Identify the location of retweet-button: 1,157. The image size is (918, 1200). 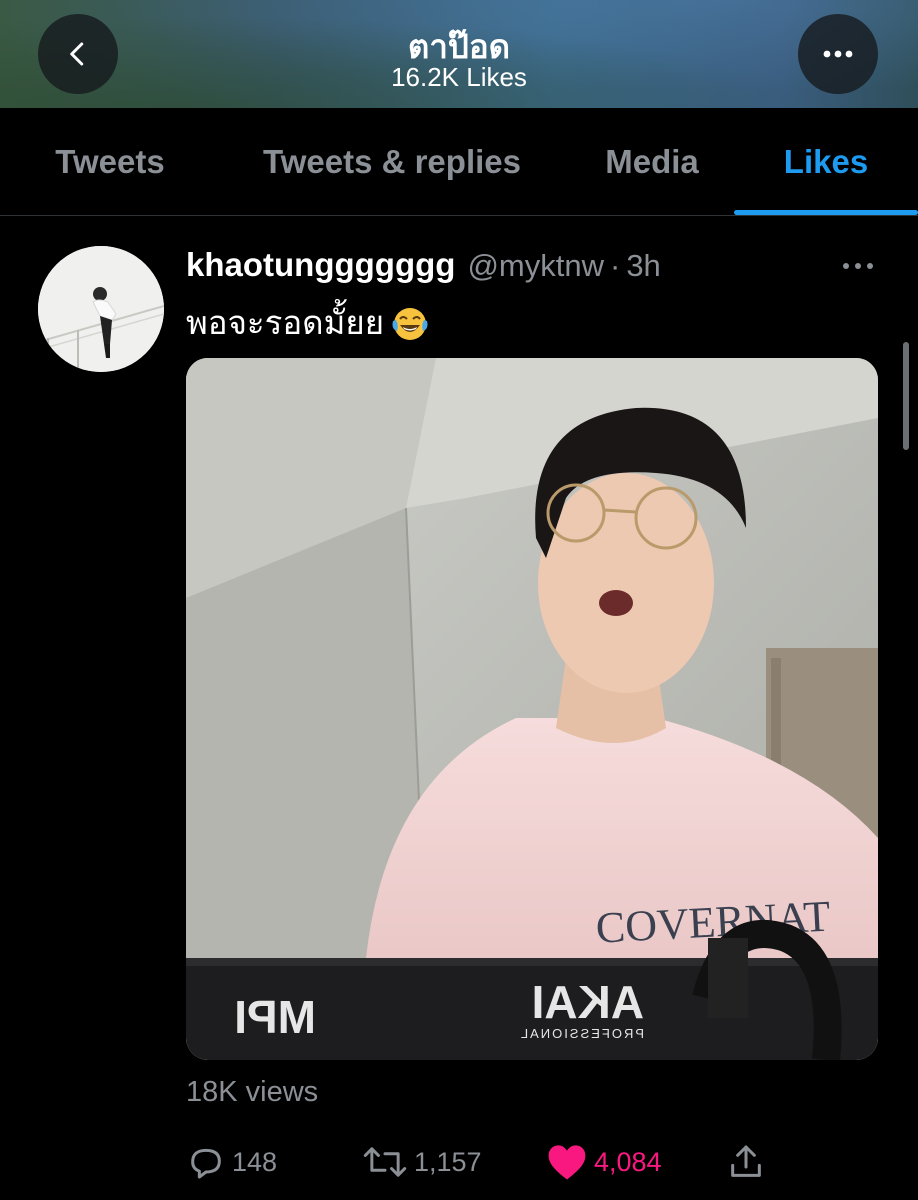
(422, 1162).